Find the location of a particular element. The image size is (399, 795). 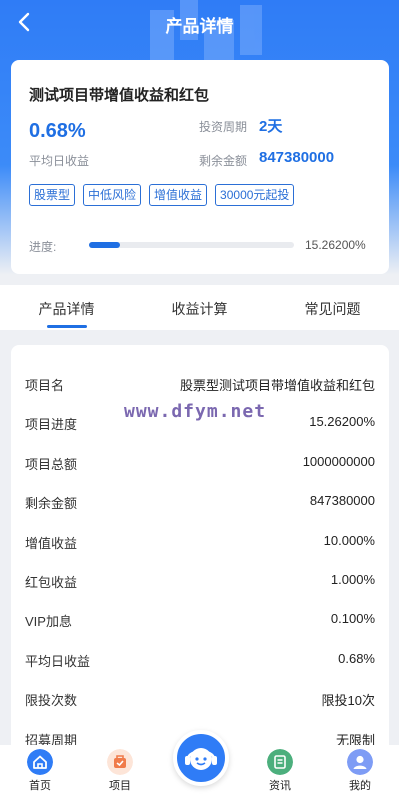

product-tags: 股票型 中低风险 增值收益 30000元起投 is located at coordinates (162, 195).